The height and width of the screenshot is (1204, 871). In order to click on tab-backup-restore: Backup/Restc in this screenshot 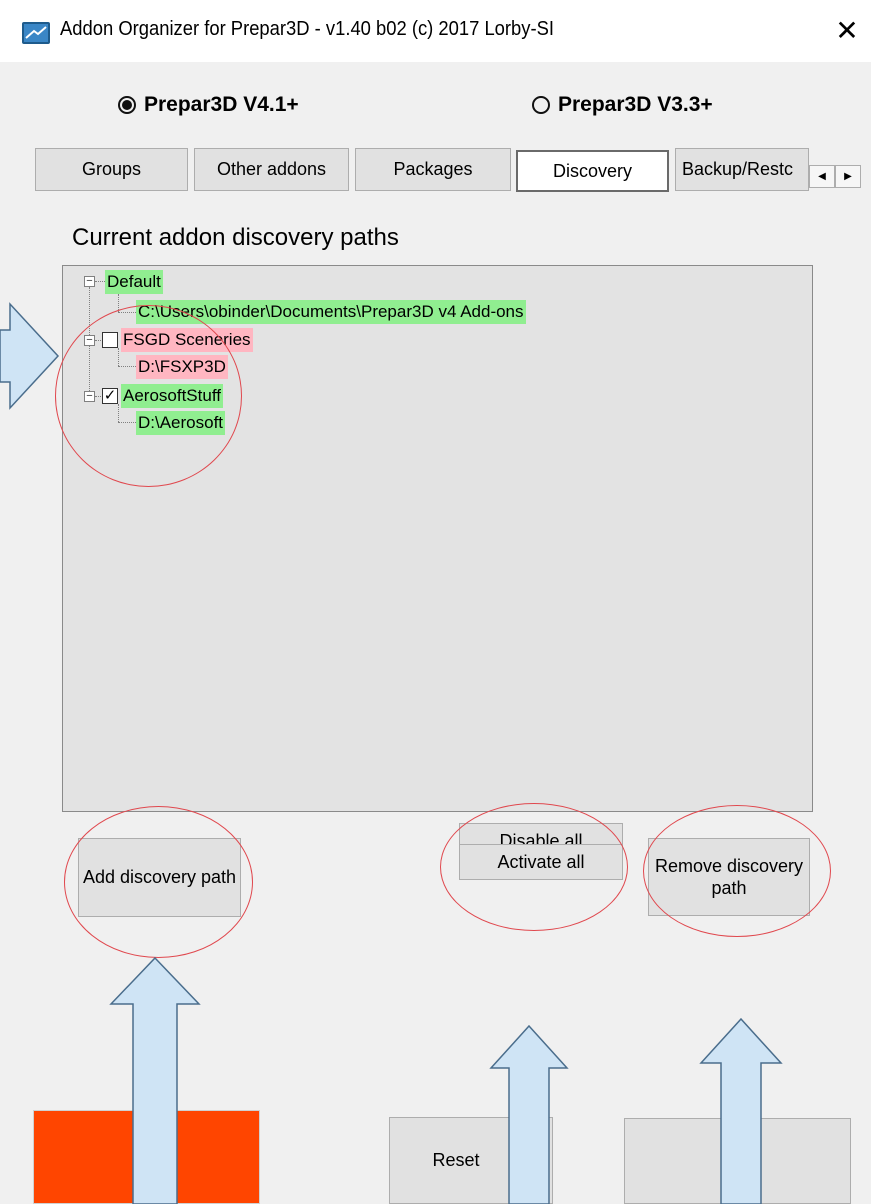, I will do `click(742, 169)`.